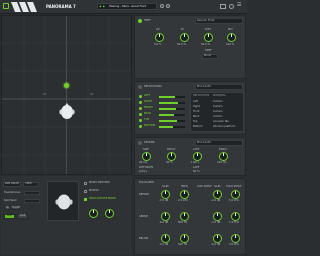  Describe the element at coordinates (196, 112) in the screenshot. I see `list-item: Front` at that location.